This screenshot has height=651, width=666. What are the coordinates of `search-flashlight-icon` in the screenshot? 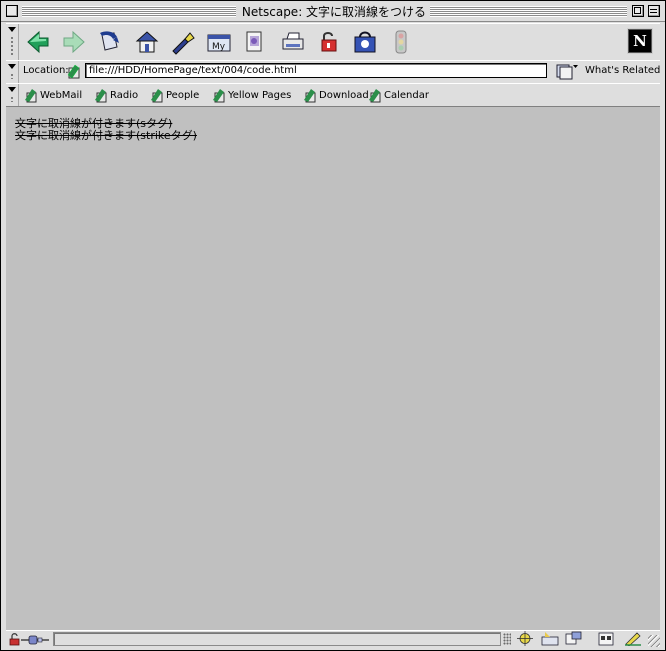 It's located at (183, 43).